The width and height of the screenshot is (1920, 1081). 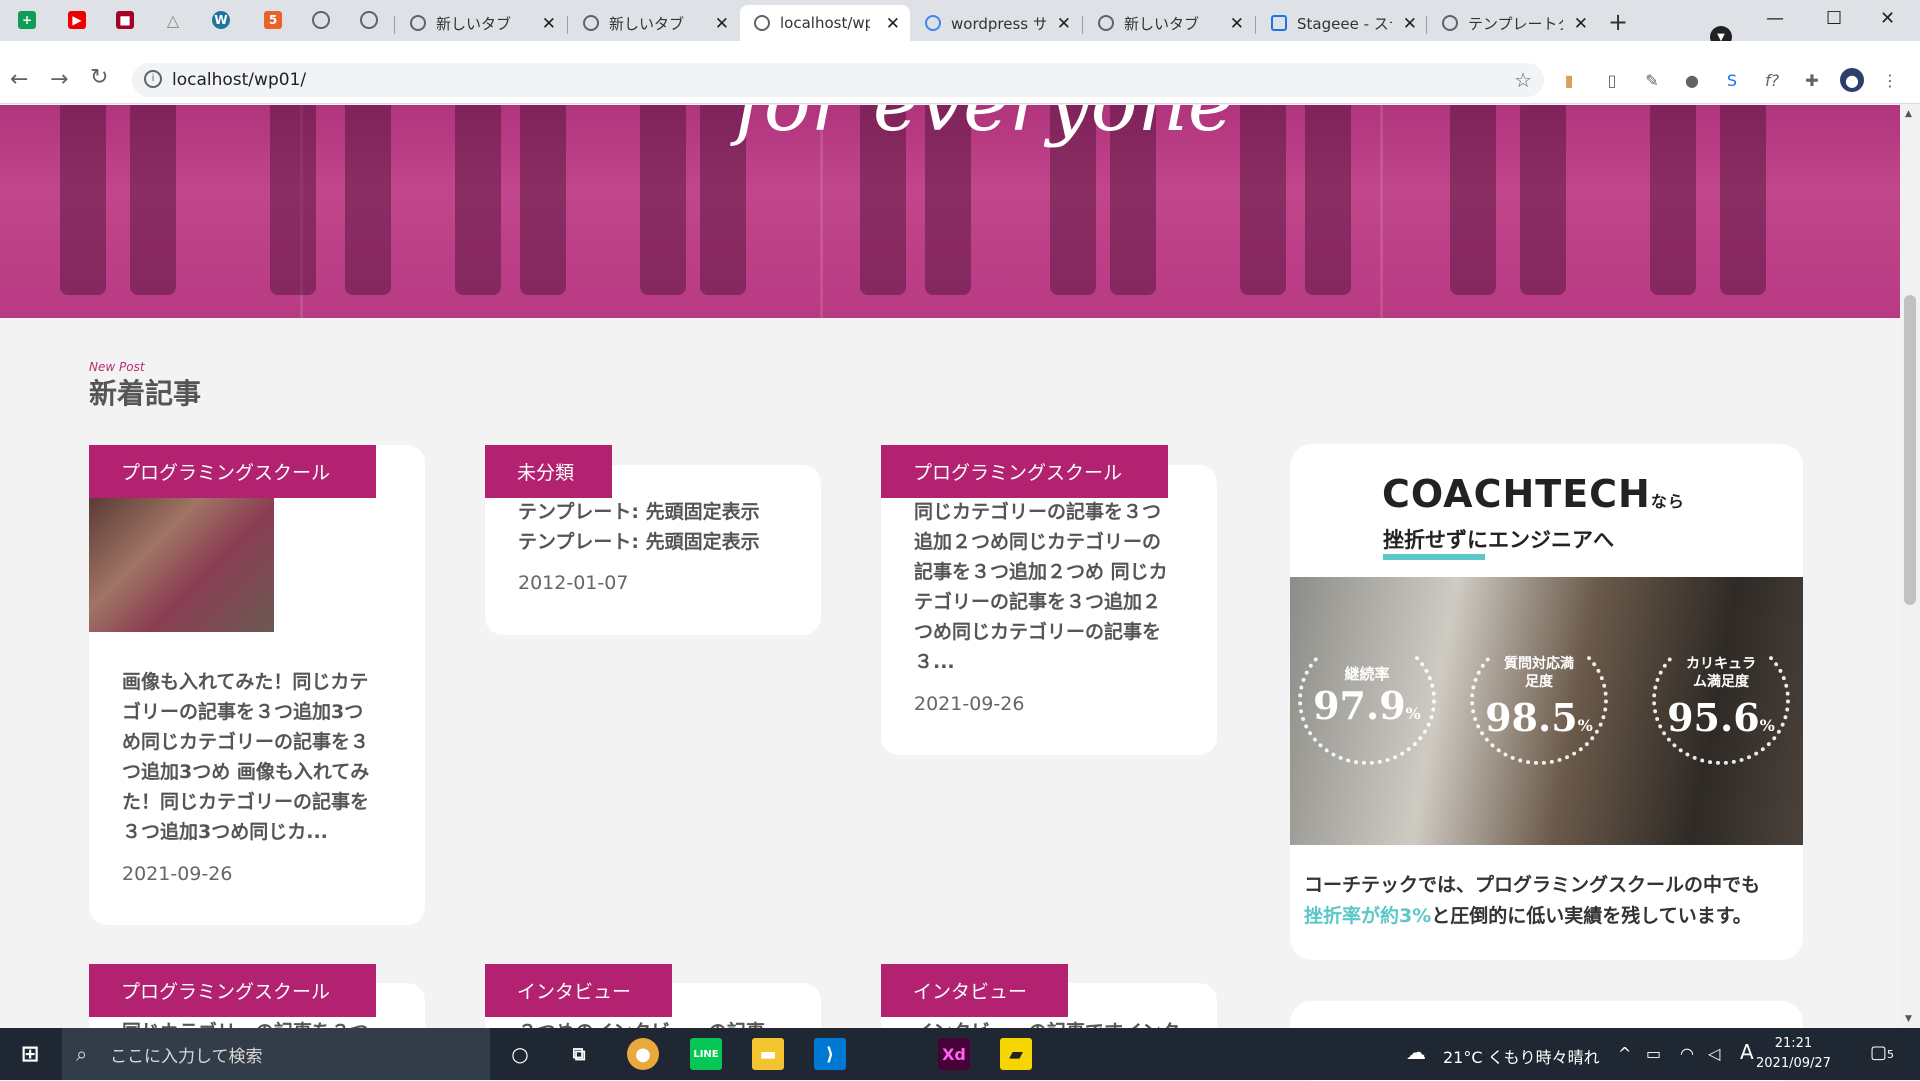 What do you see at coordinates (1910, 450) in the screenshot?
I see `scrollbar-thumb` at bounding box center [1910, 450].